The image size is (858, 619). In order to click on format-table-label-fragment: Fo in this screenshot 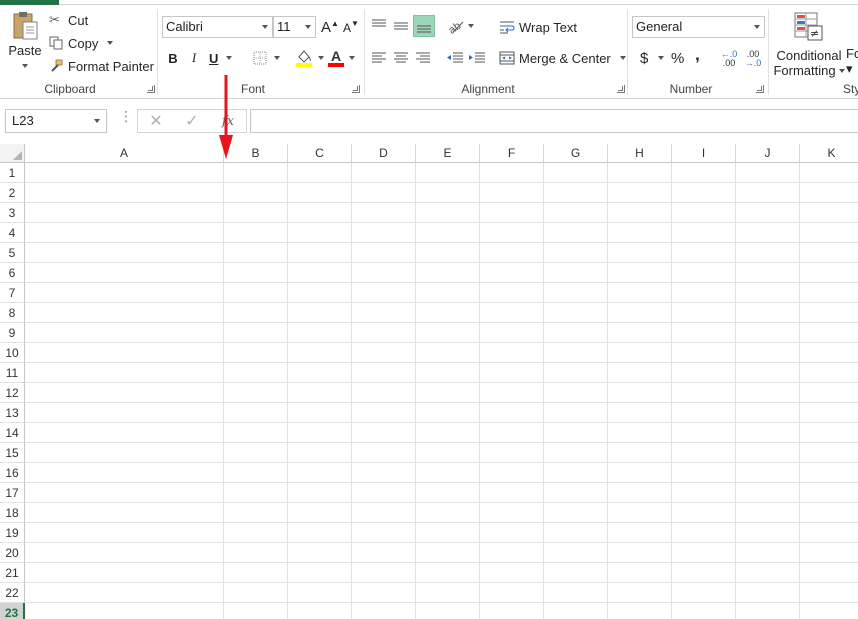, I will do `click(852, 53)`.